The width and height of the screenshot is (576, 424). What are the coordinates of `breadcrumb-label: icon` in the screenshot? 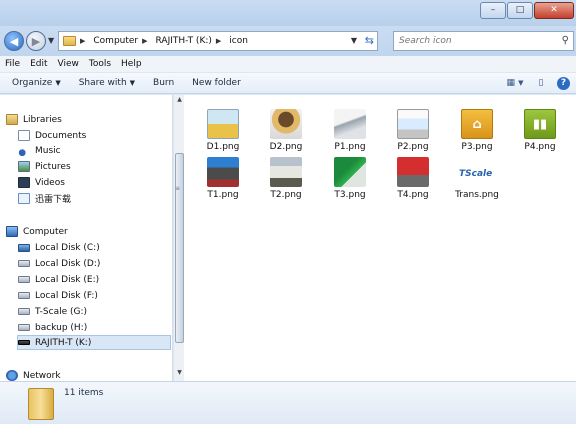 It's located at (238, 41).